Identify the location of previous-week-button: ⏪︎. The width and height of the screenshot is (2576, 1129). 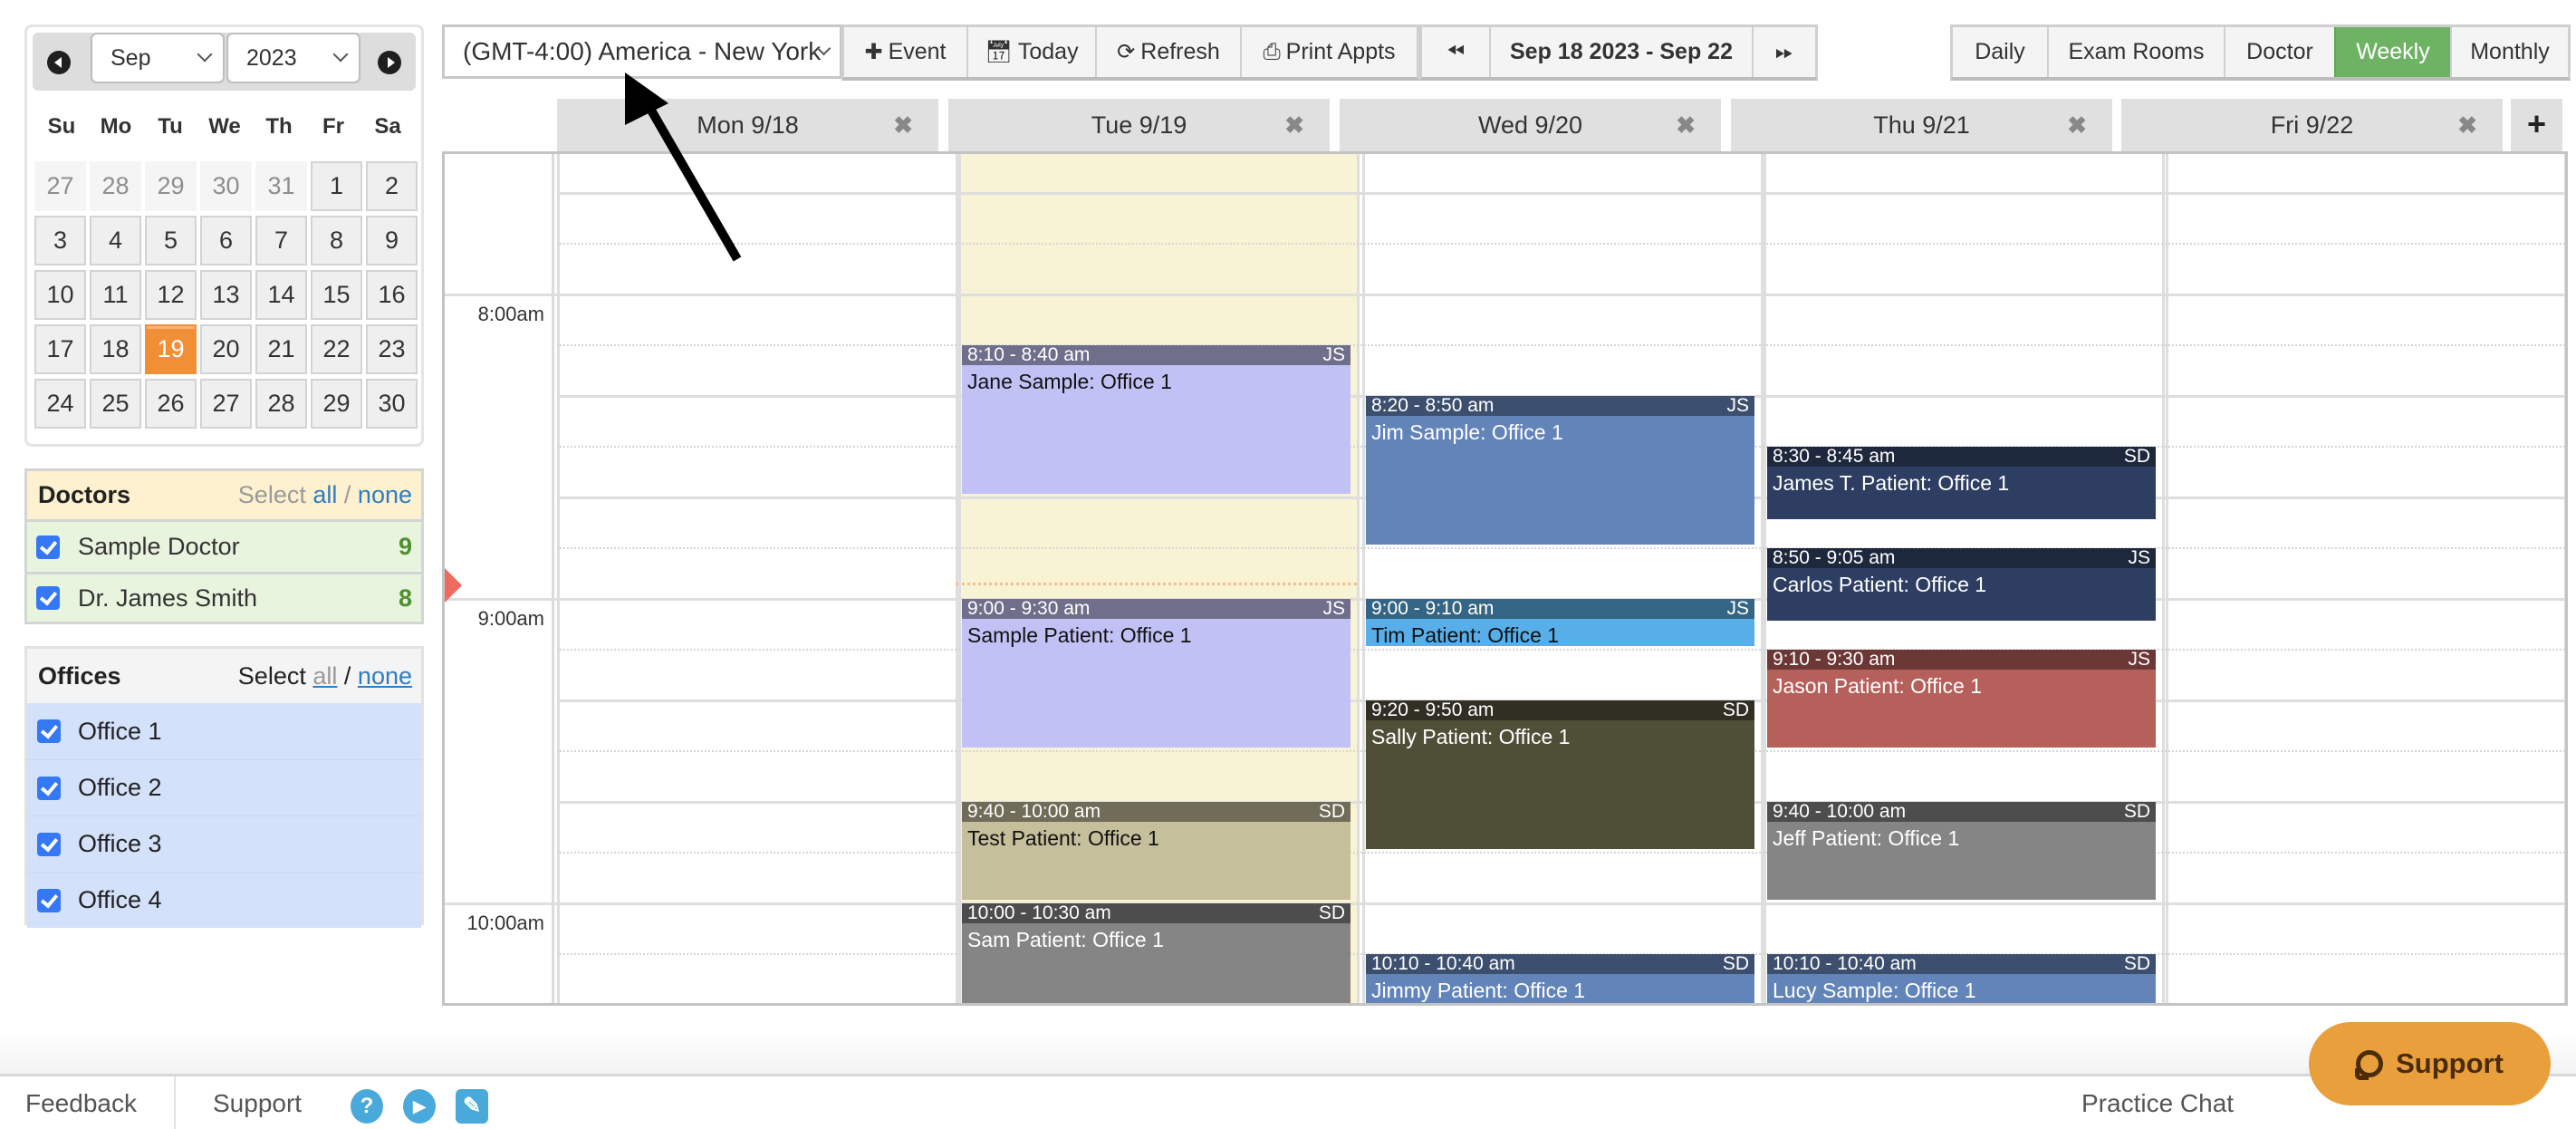
(1455, 52).